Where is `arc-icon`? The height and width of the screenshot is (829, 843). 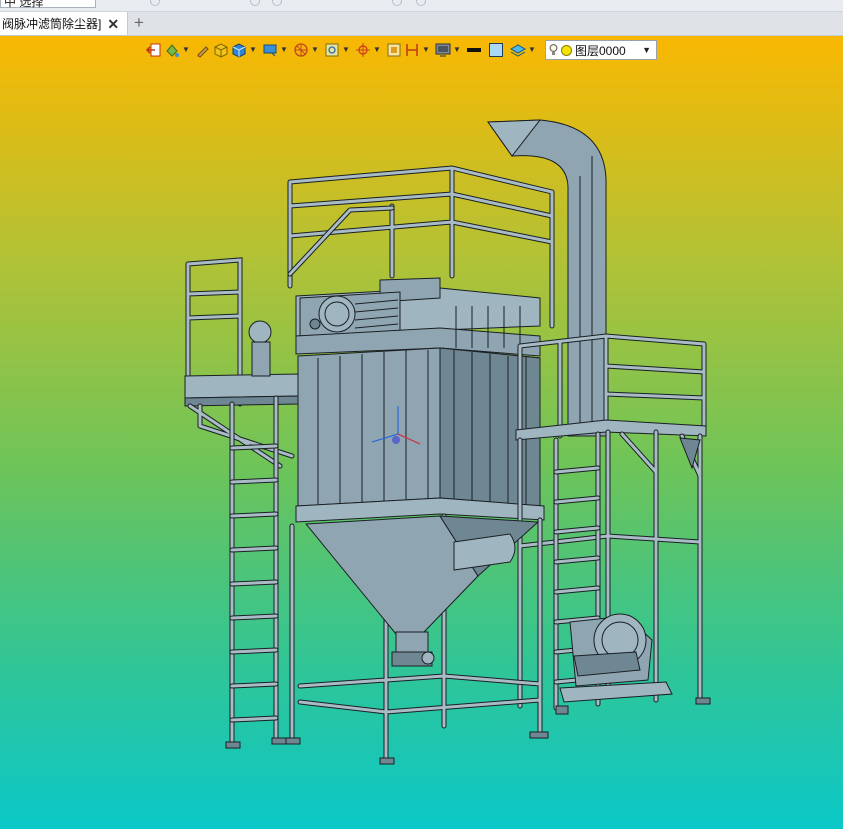
arc-icon is located at coordinates (277, 3).